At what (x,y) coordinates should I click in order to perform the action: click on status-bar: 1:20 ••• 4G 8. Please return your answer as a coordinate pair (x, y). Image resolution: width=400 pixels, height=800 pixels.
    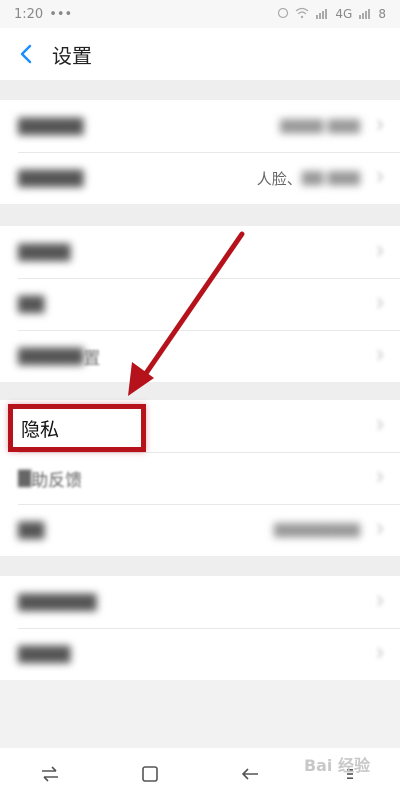
    Looking at the image, I should click on (200, 14).